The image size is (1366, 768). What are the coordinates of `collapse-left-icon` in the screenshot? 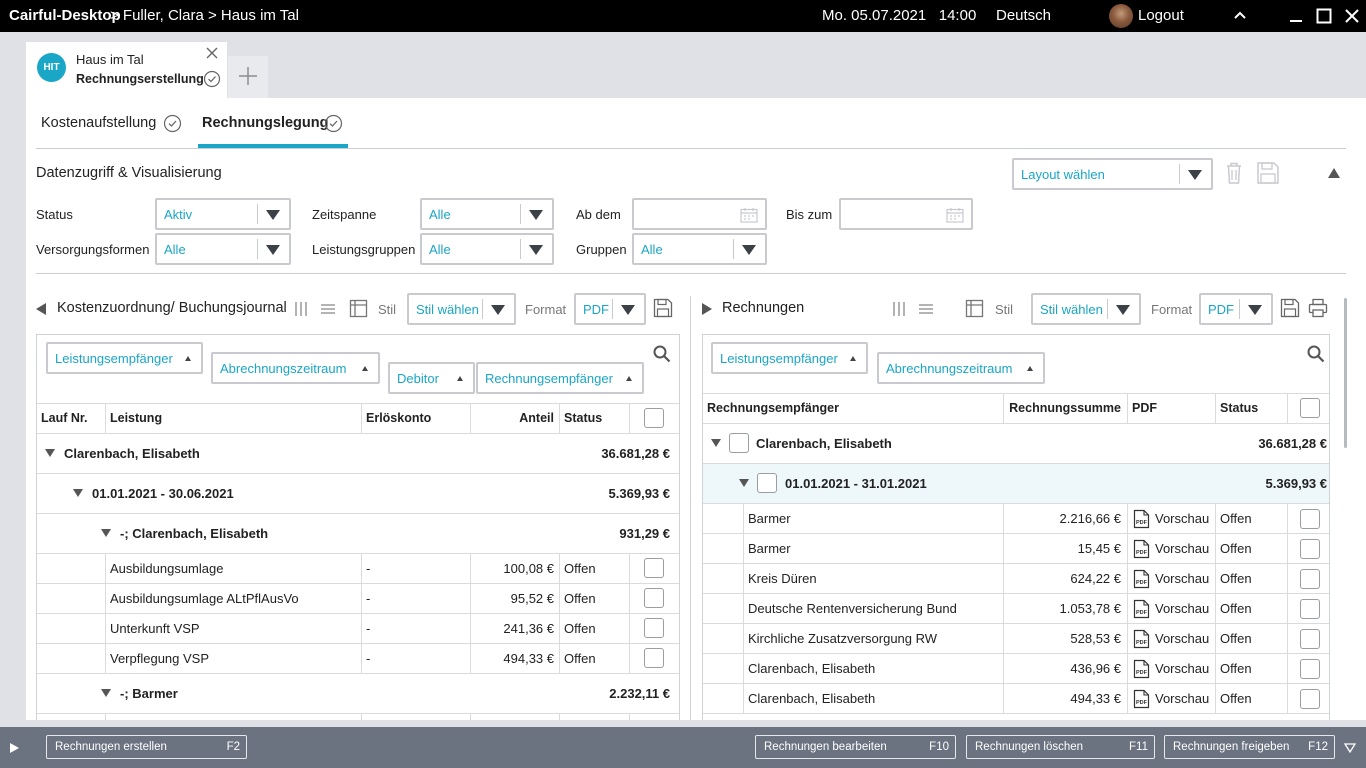 It's located at (41, 309).